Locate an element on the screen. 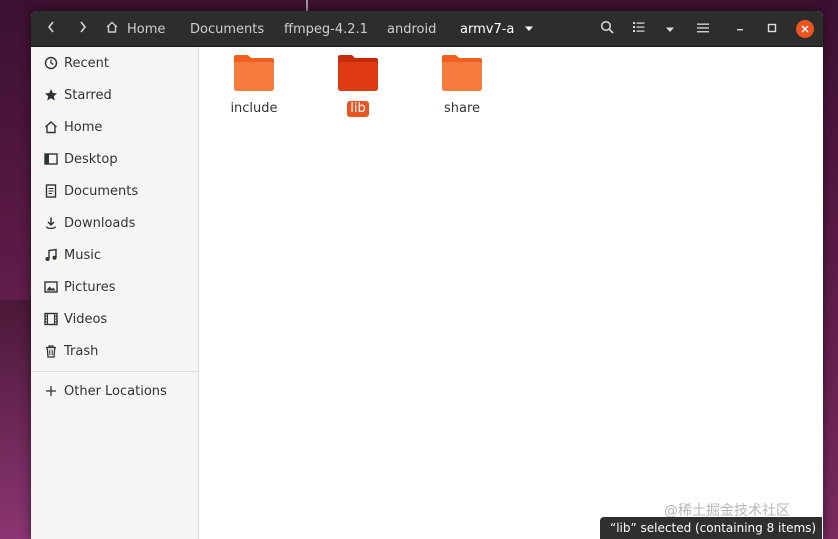  sidebar-item-desktop: Desktop is located at coordinates (114, 159).